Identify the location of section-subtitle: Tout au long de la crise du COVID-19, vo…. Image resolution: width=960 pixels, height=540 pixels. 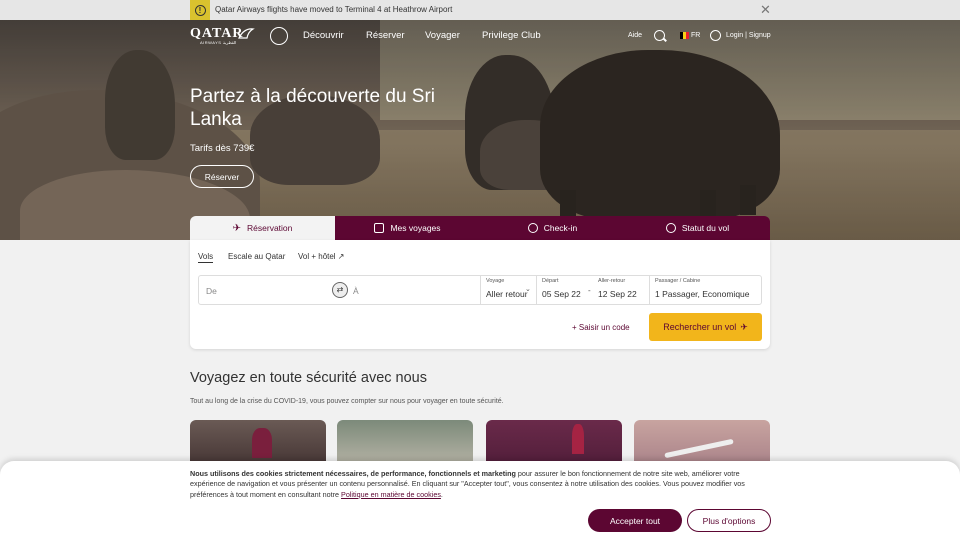
(347, 401).